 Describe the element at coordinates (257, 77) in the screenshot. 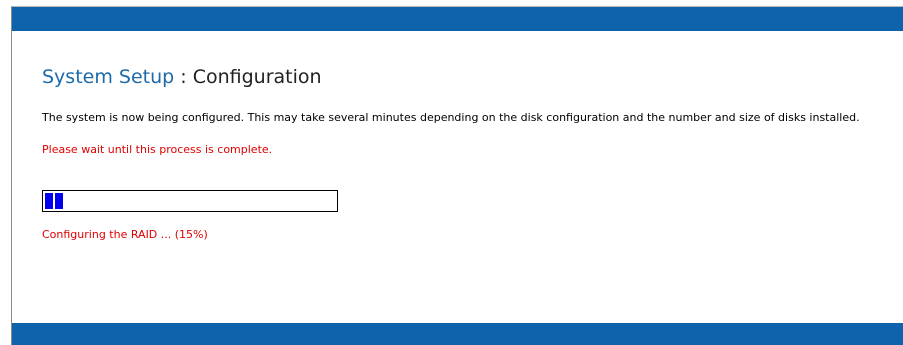

I see `page-title-sub: Configuration` at that location.